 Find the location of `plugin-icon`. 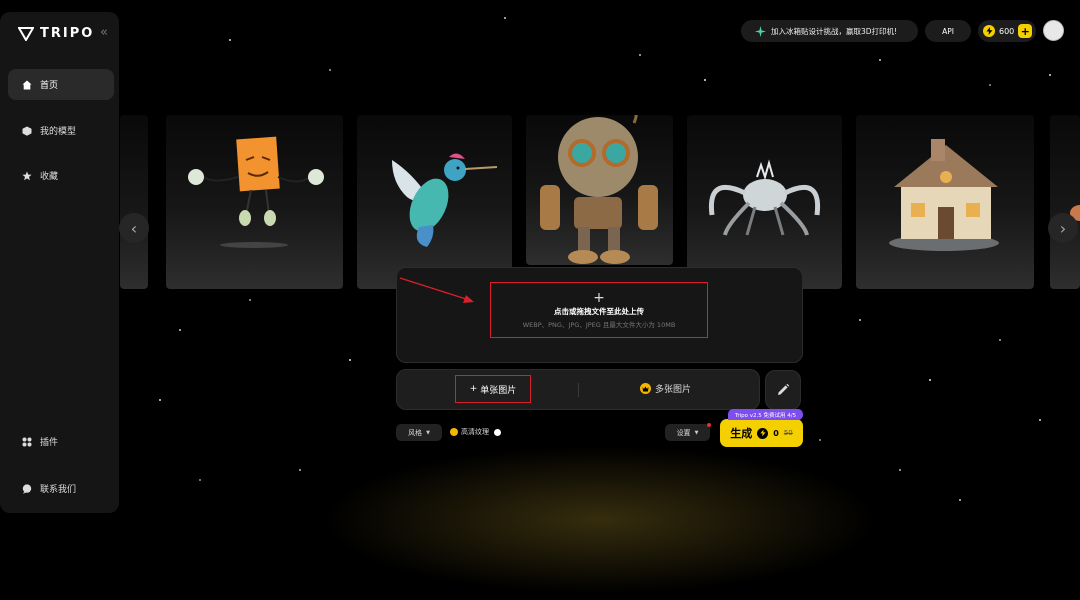

plugin-icon is located at coordinates (26, 441).